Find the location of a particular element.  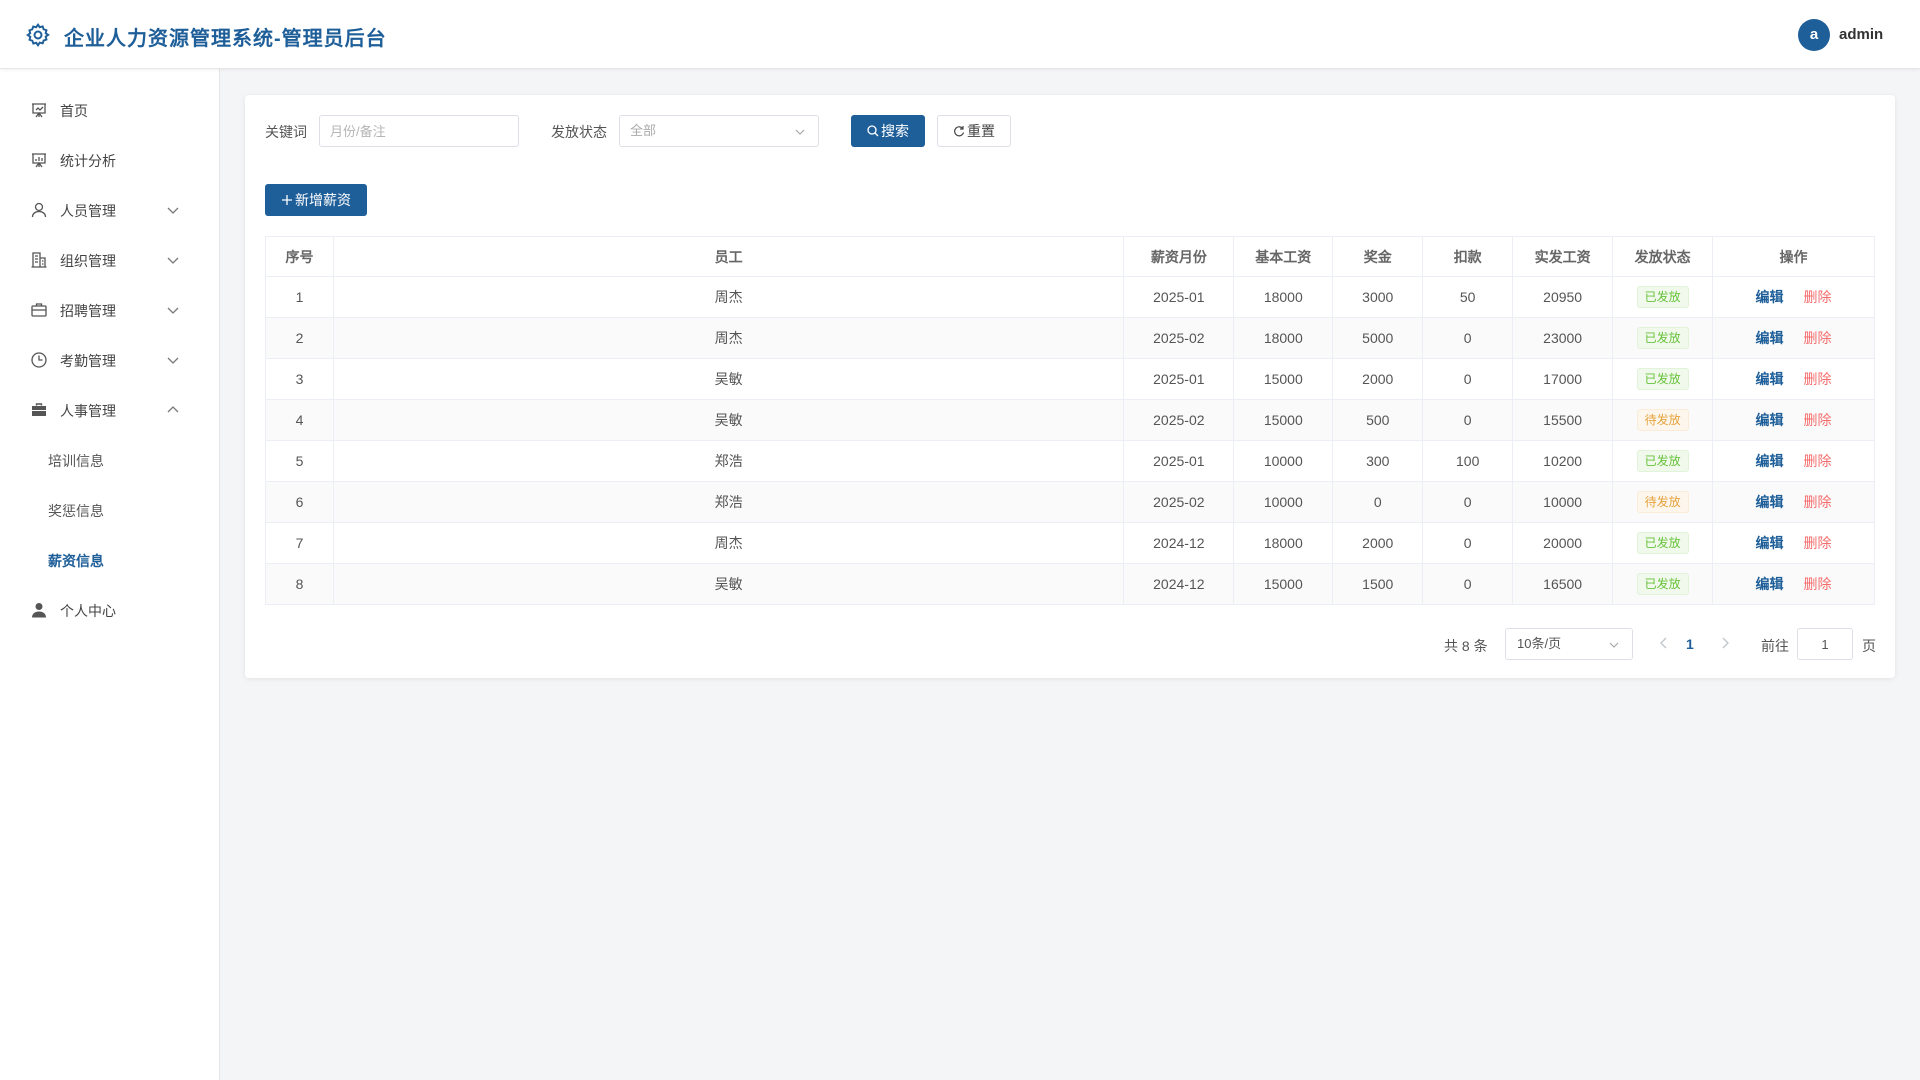

username: admin is located at coordinates (1861, 34).